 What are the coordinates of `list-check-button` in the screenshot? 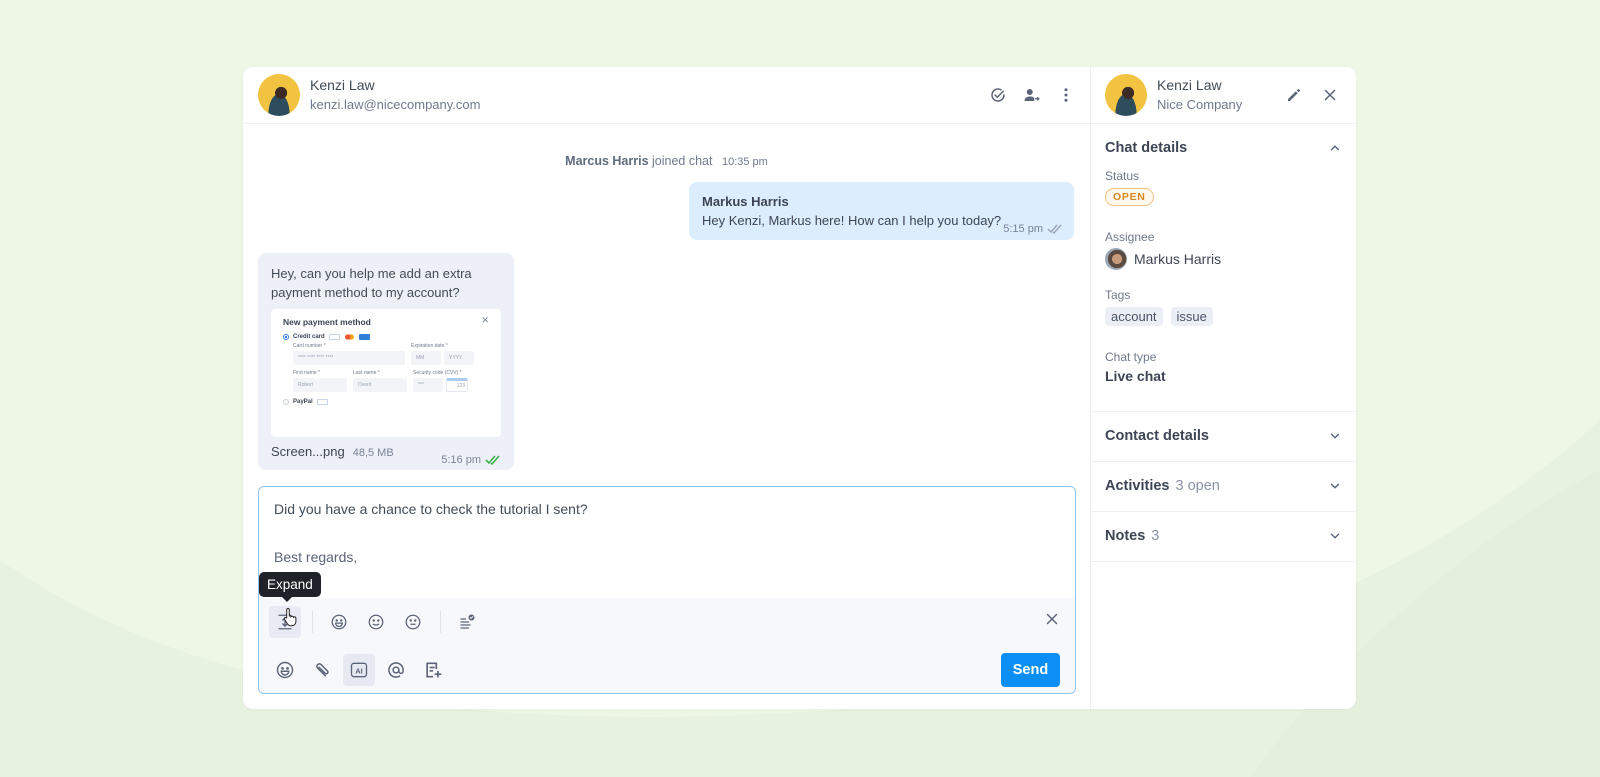 It's located at (467, 622).